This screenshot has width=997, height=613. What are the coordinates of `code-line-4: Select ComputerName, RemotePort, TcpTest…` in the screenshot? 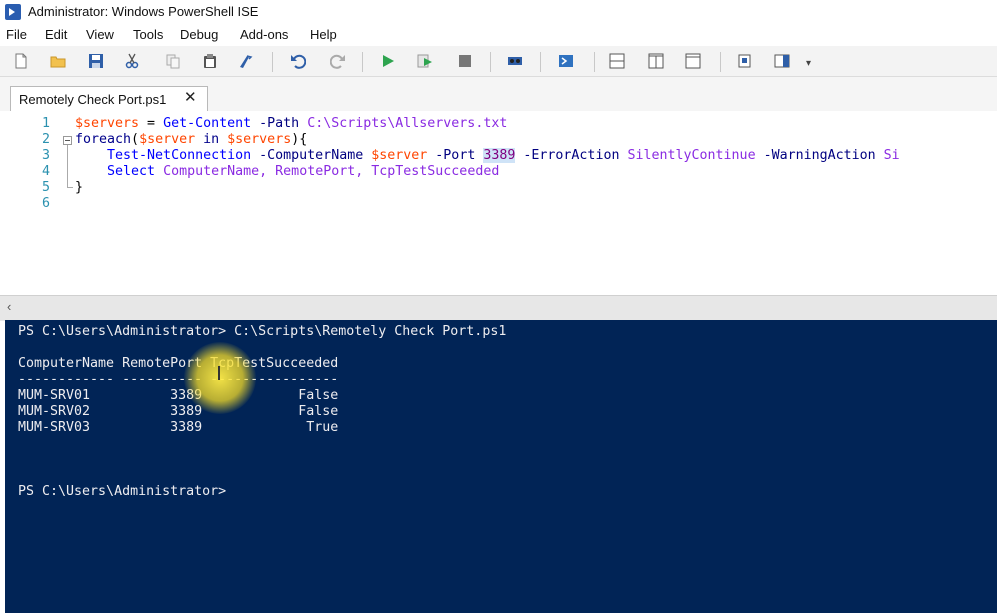 It's located at (287, 172).